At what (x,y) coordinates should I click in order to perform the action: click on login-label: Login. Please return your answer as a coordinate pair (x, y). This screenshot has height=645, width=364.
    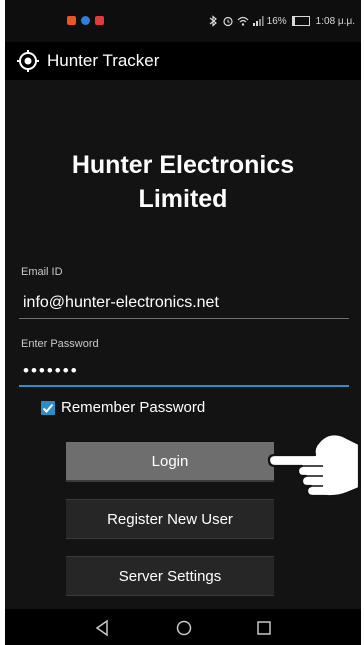
    Looking at the image, I should click on (170, 461).